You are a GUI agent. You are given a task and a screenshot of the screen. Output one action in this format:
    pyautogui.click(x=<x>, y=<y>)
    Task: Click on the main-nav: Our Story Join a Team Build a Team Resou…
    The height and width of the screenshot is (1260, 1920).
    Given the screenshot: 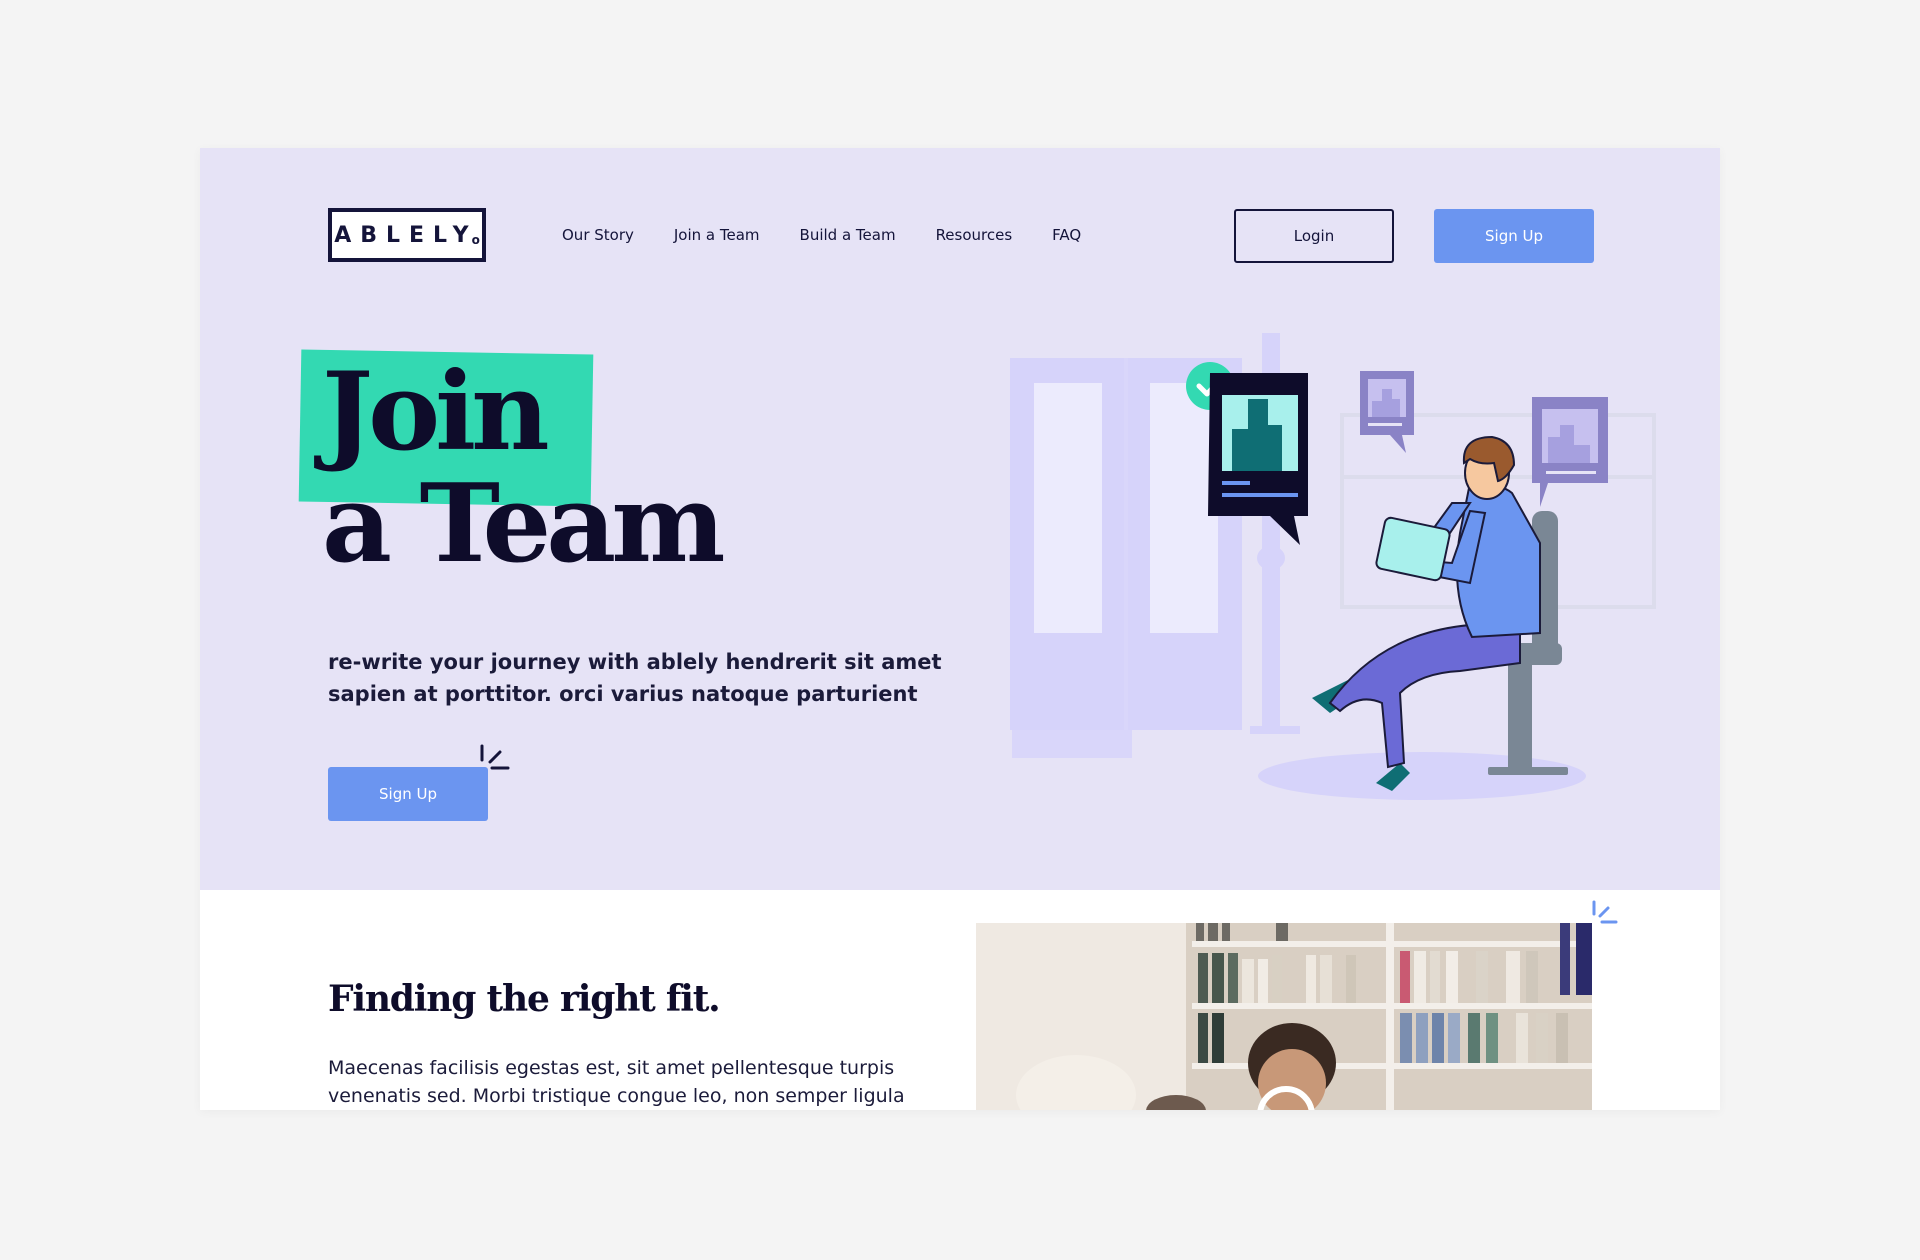 What is the action you would take?
    pyautogui.click(x=841, y=235)
    